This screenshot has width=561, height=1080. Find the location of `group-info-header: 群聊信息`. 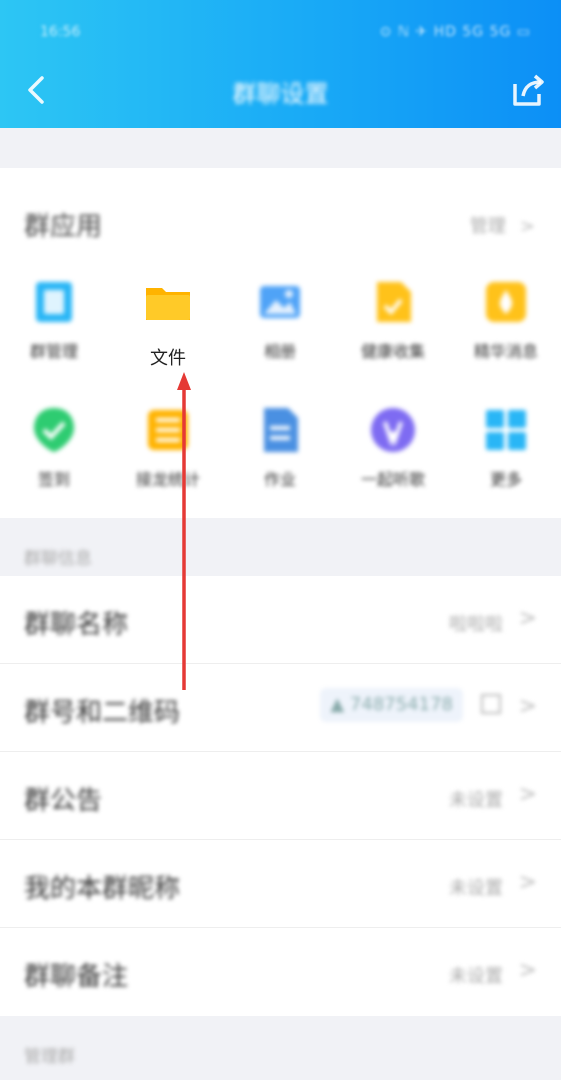

group-info-header: 群聊信息 is located at coordinates (280, 547).